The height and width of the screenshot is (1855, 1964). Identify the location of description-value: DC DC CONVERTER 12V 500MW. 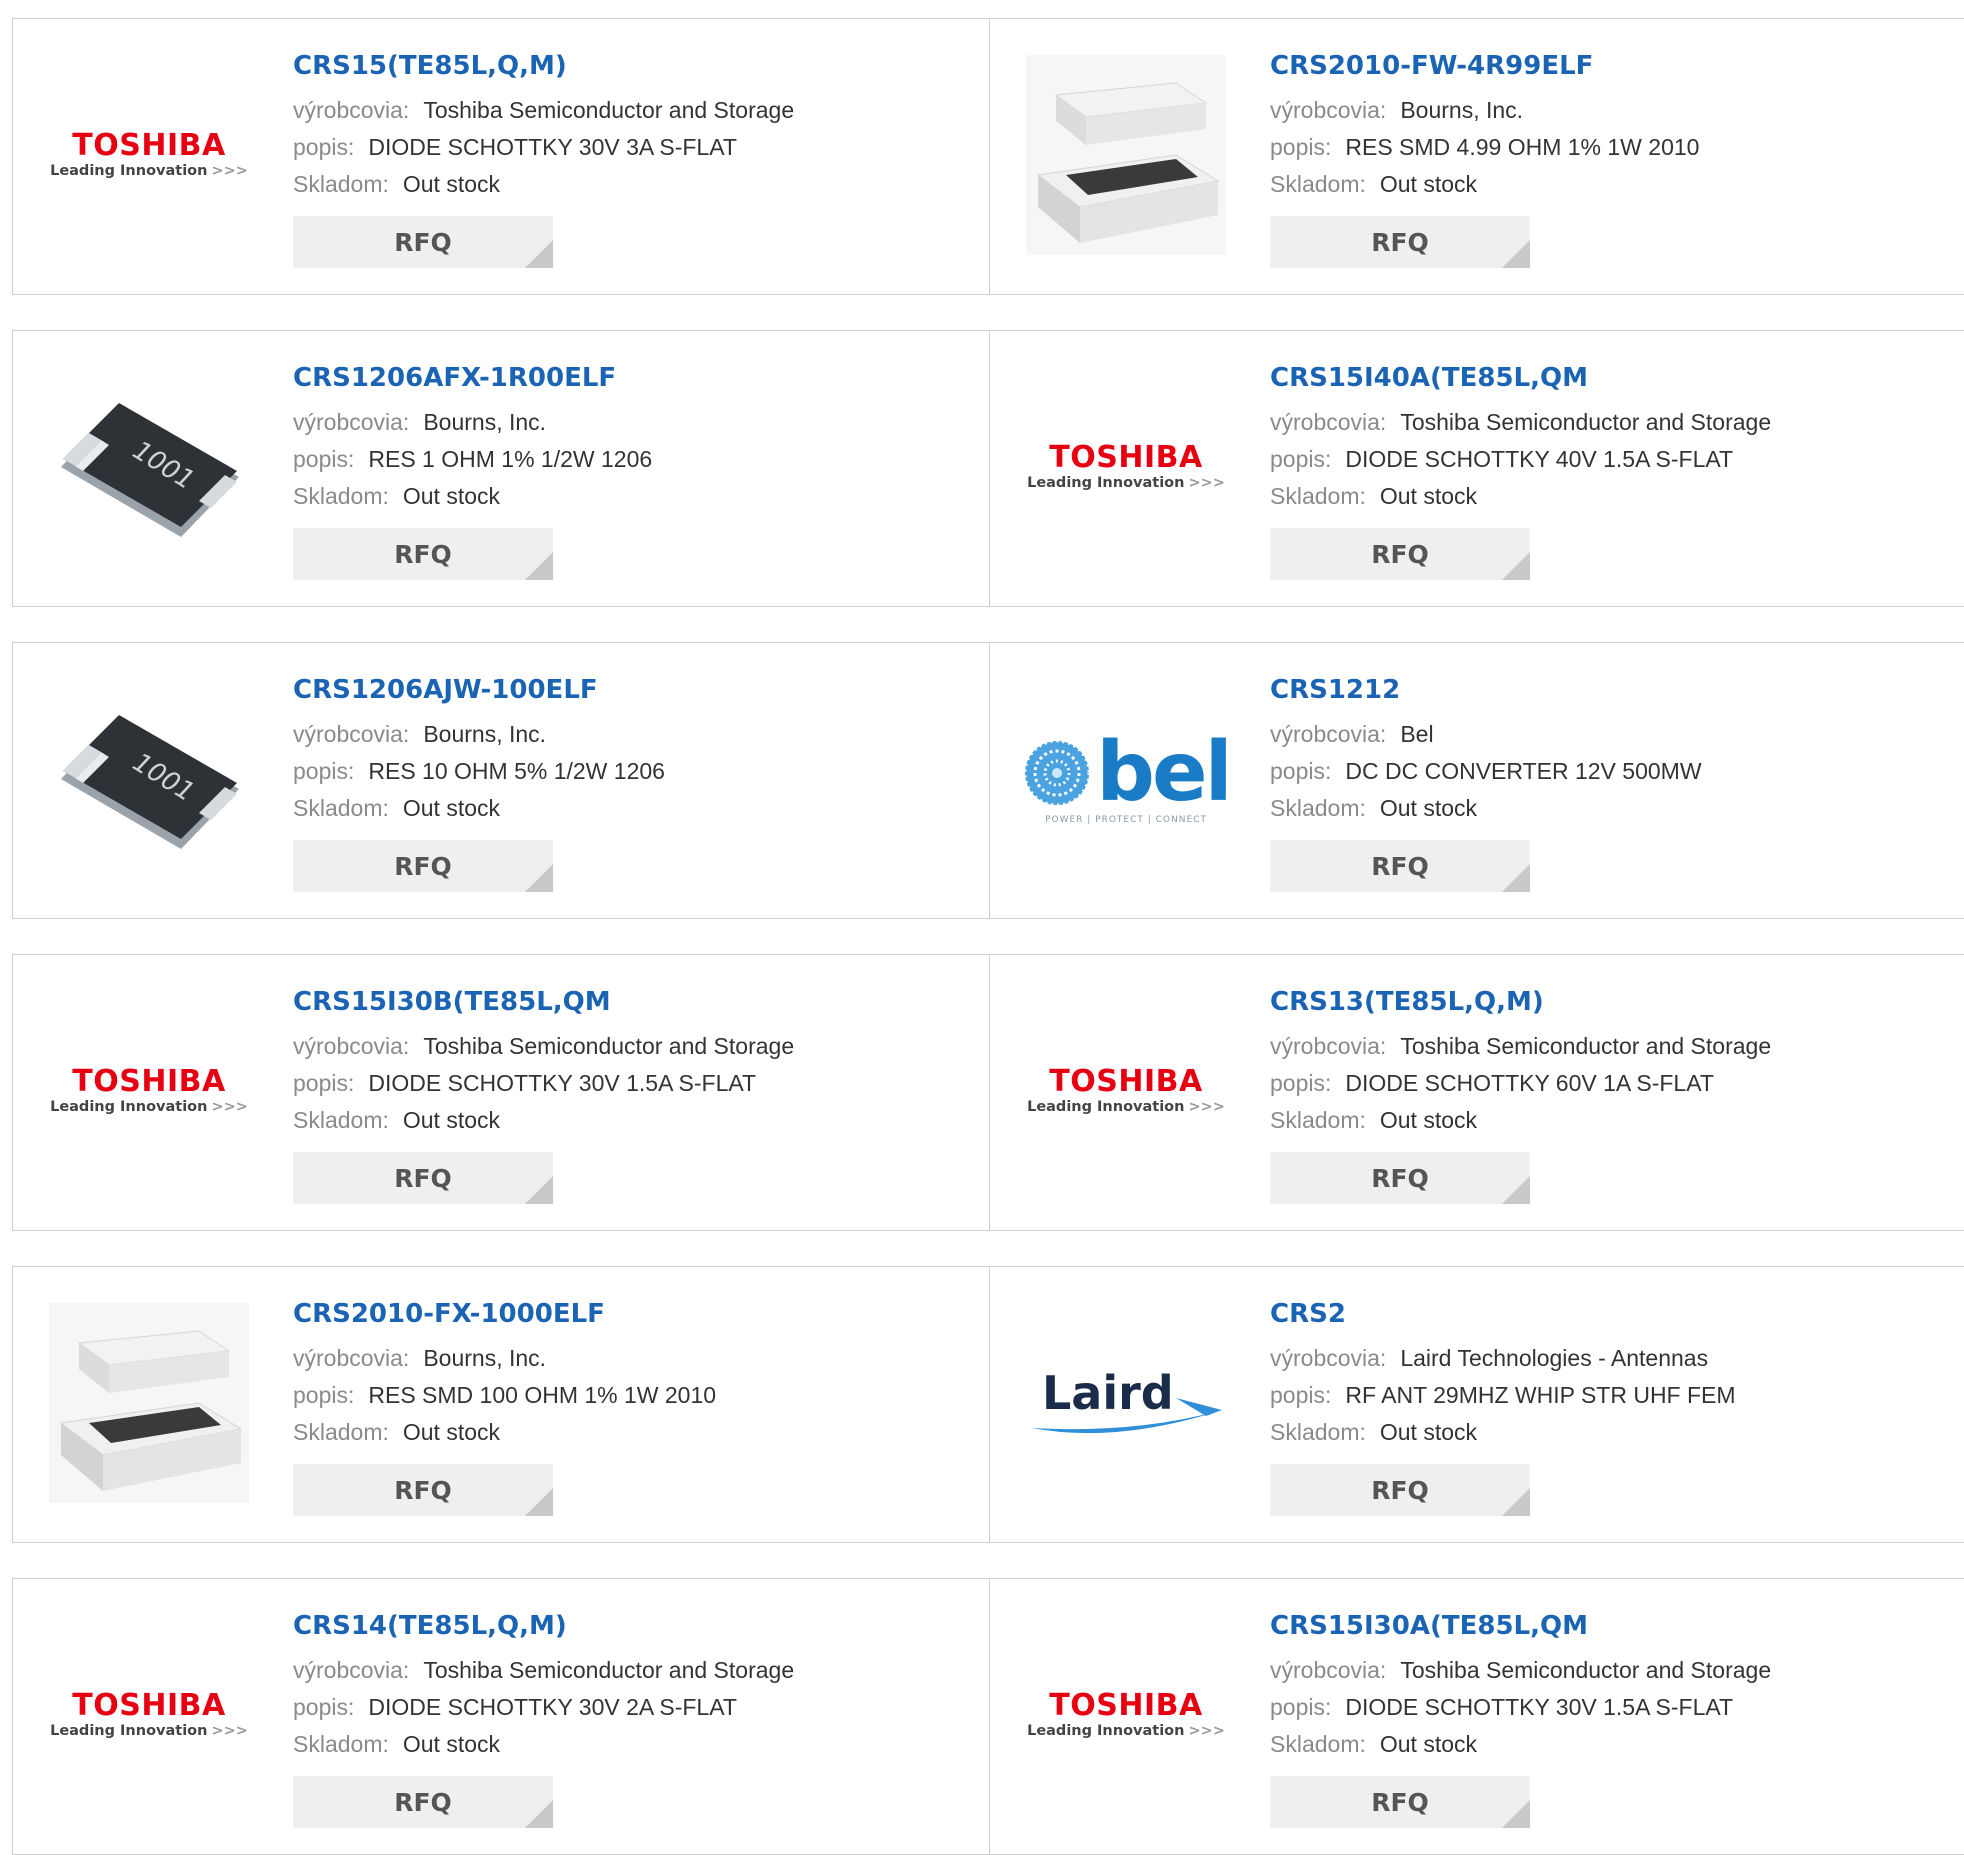
(1523, 771).